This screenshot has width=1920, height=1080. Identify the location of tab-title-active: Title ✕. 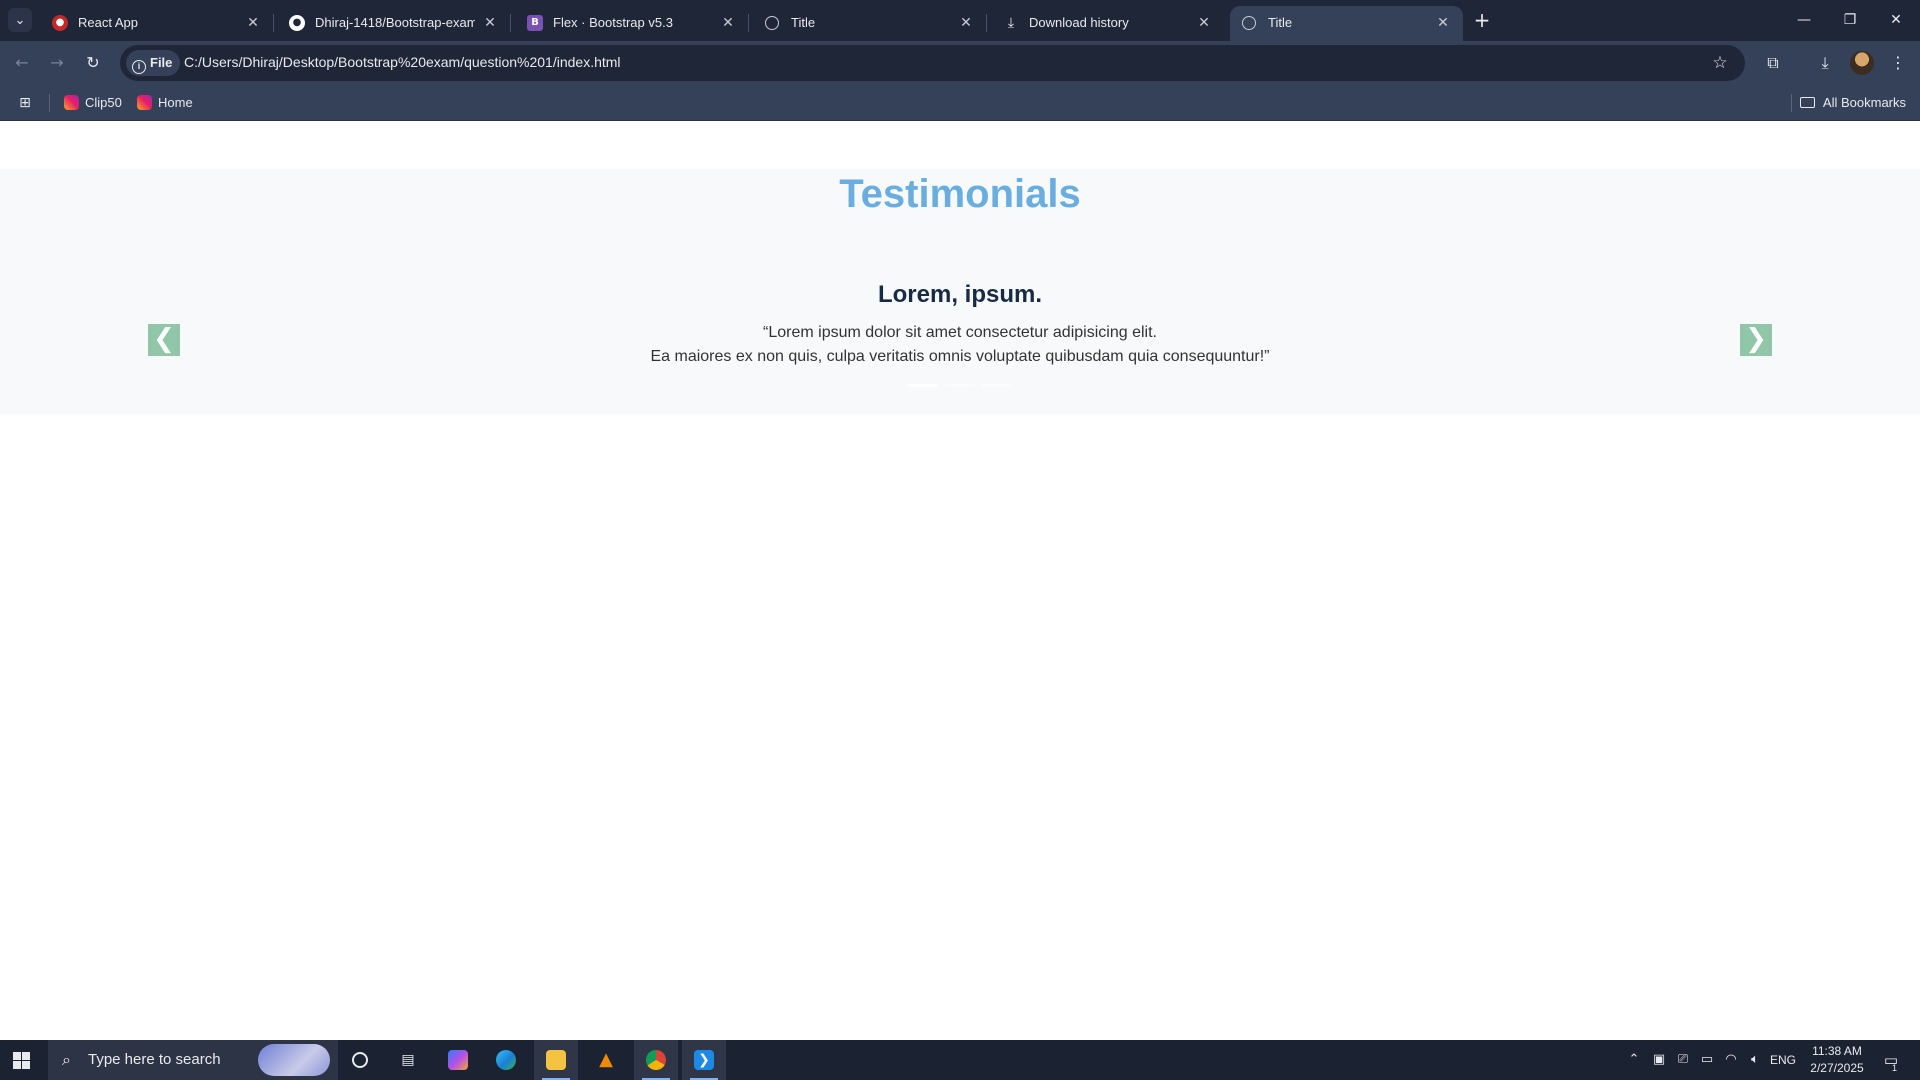
(1346, 23).